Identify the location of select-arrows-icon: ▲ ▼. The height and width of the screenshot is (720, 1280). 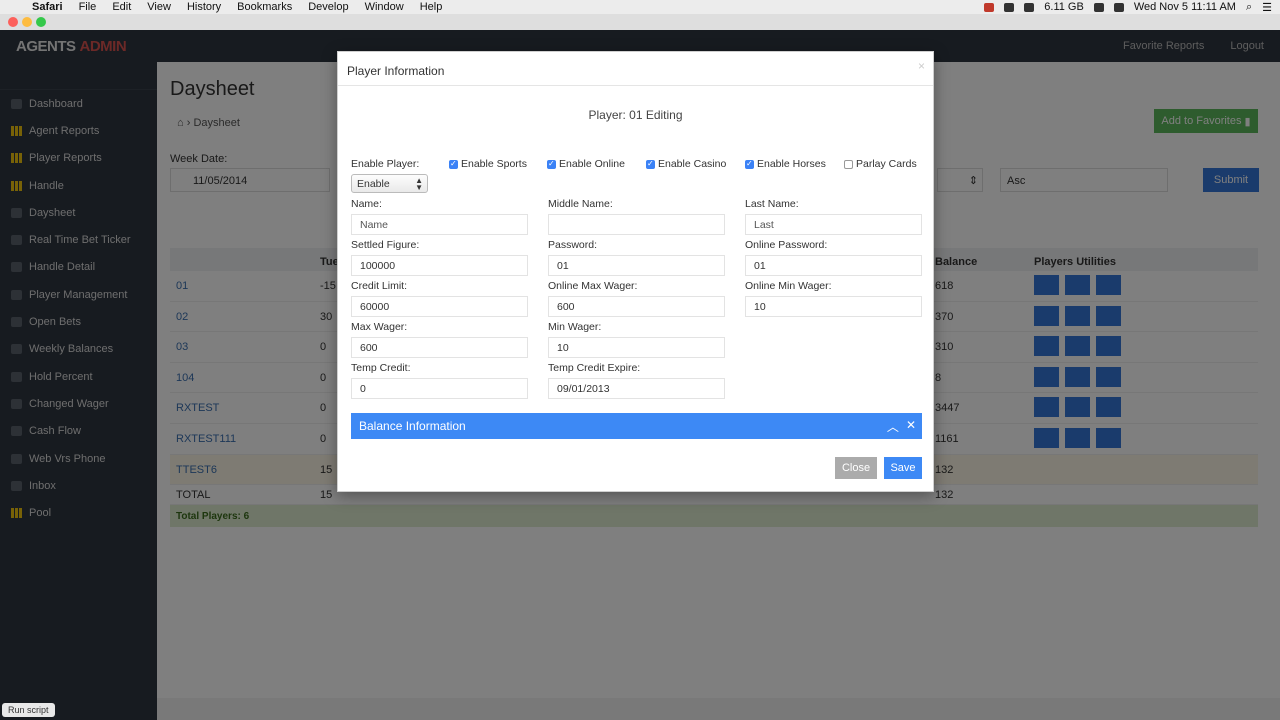
(419, 184).